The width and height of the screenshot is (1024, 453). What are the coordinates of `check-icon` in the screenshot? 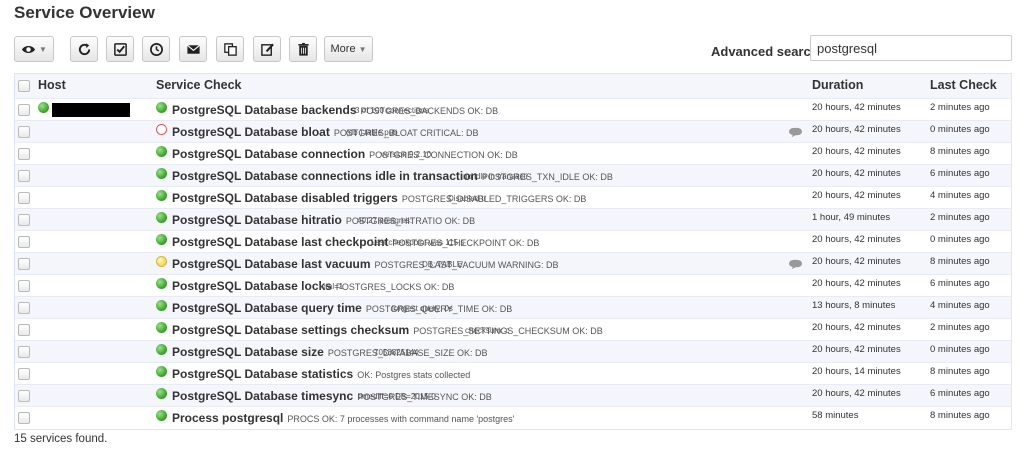 It's located at (120, 49).